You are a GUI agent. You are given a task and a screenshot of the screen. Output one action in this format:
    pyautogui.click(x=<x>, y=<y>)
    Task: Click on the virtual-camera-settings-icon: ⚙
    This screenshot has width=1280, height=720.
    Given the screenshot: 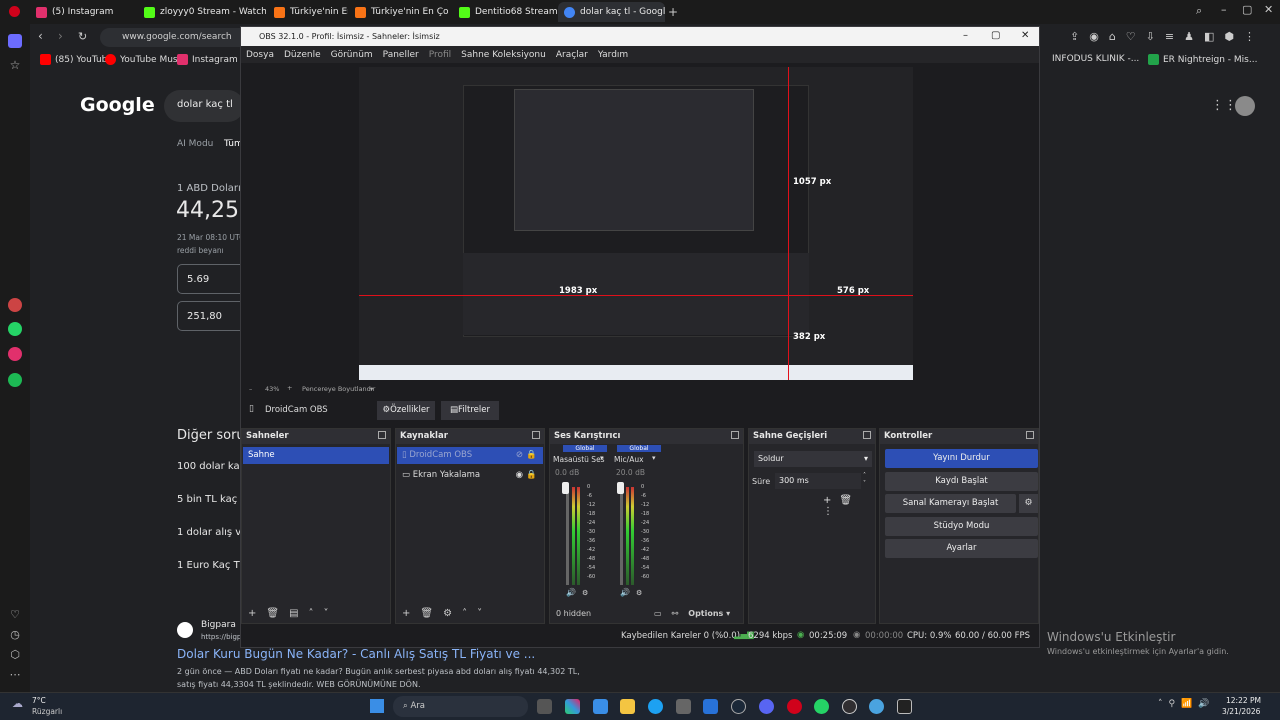 What is the action you would take?
    pyautogui.click(x=1028, y=503)
    